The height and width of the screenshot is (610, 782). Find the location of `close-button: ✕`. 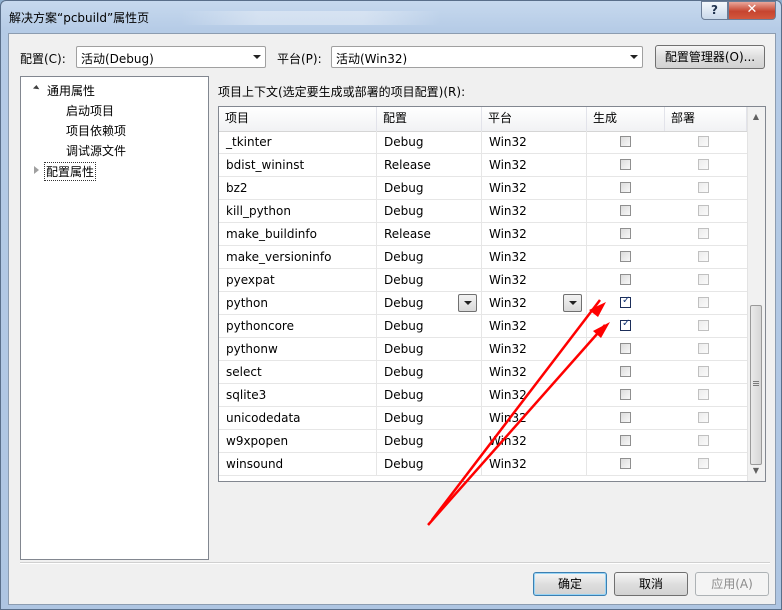

close-button: ✕ is located at coordinates (752, 10).